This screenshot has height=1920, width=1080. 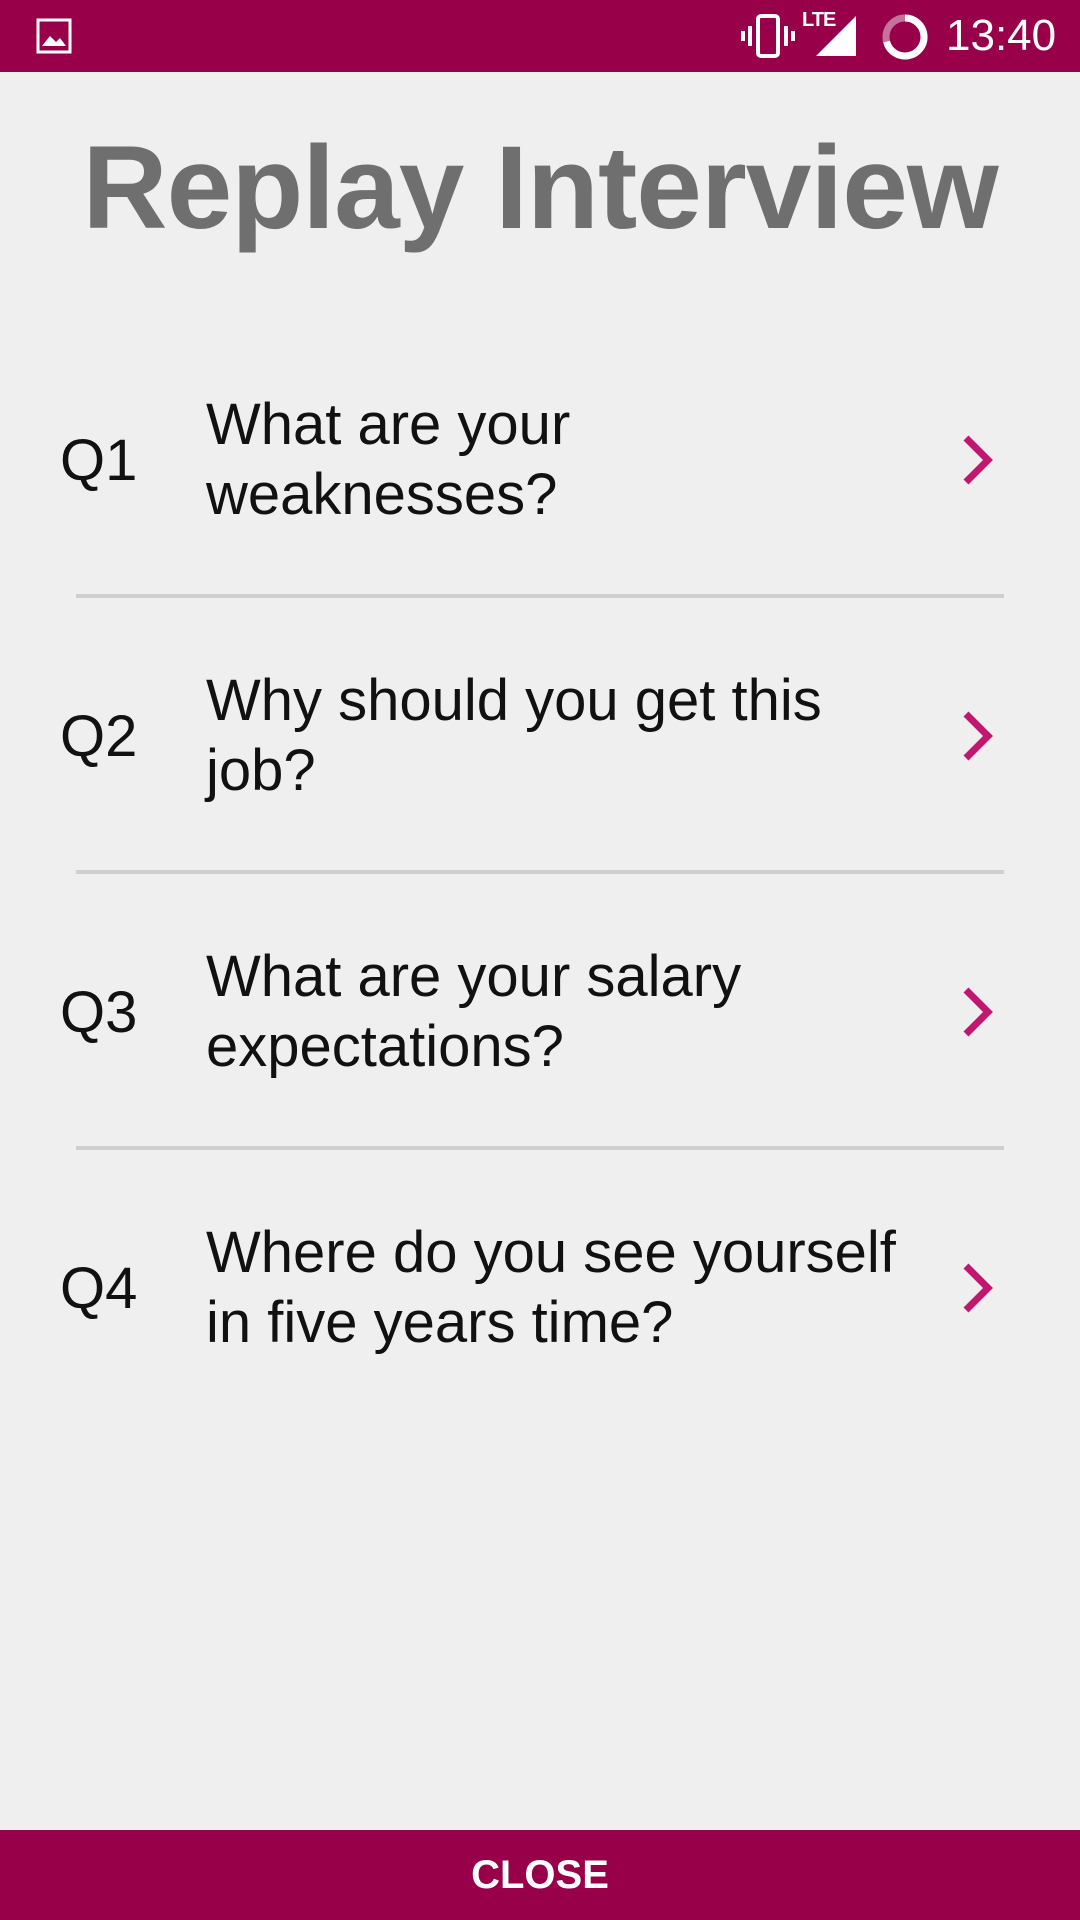 What do you see at coordinates (99, 1012) in the screenshot?
I see `question-number: Q3` at bounding box center [99, 1012].